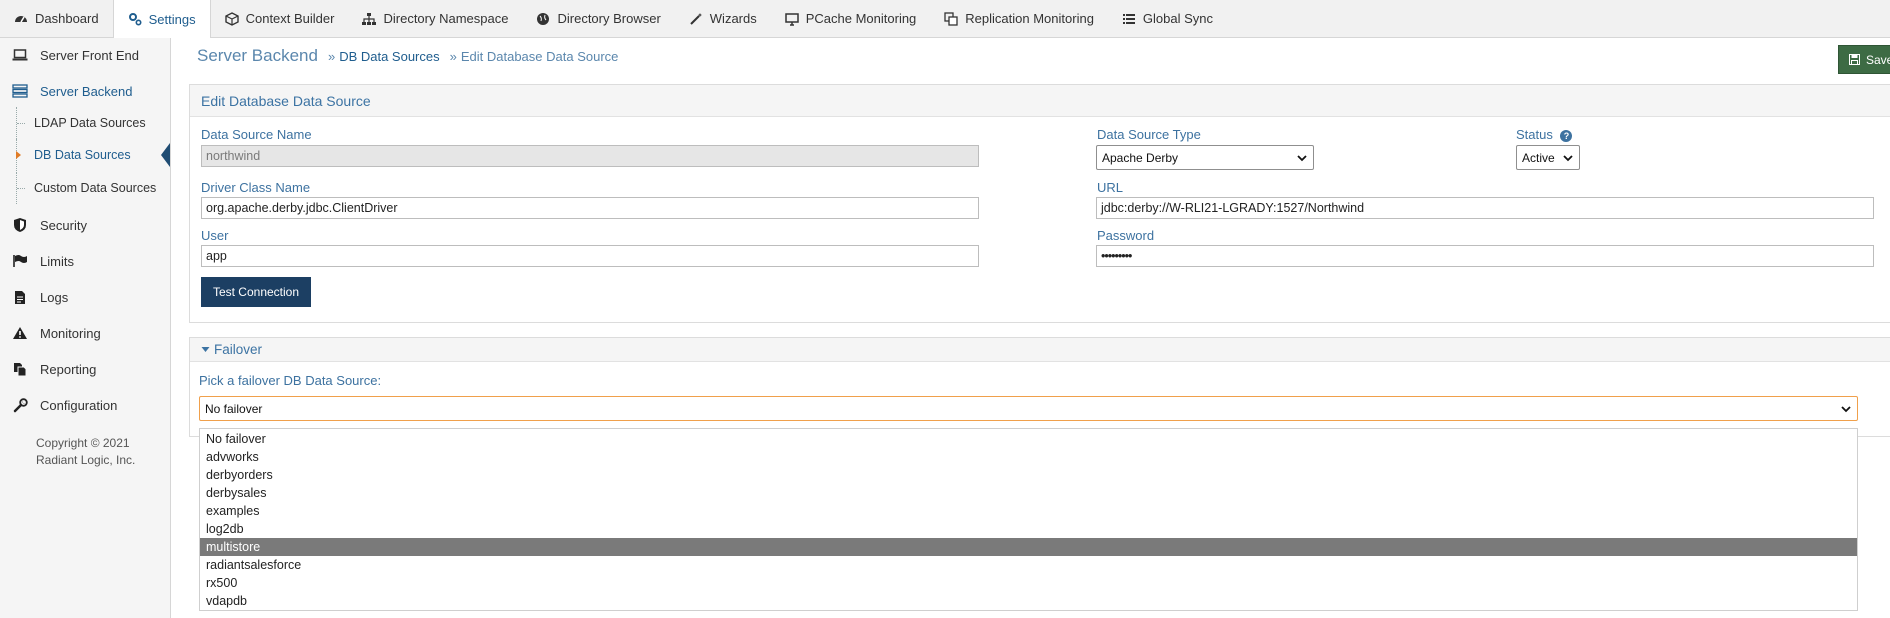 Image resolution: width=1890 pixels, height=618 pixels. Describe the element at coordinates (90, 123) in the screenshot. I see `sidebar-subitem-label: LDAP Data Sources` at that location.